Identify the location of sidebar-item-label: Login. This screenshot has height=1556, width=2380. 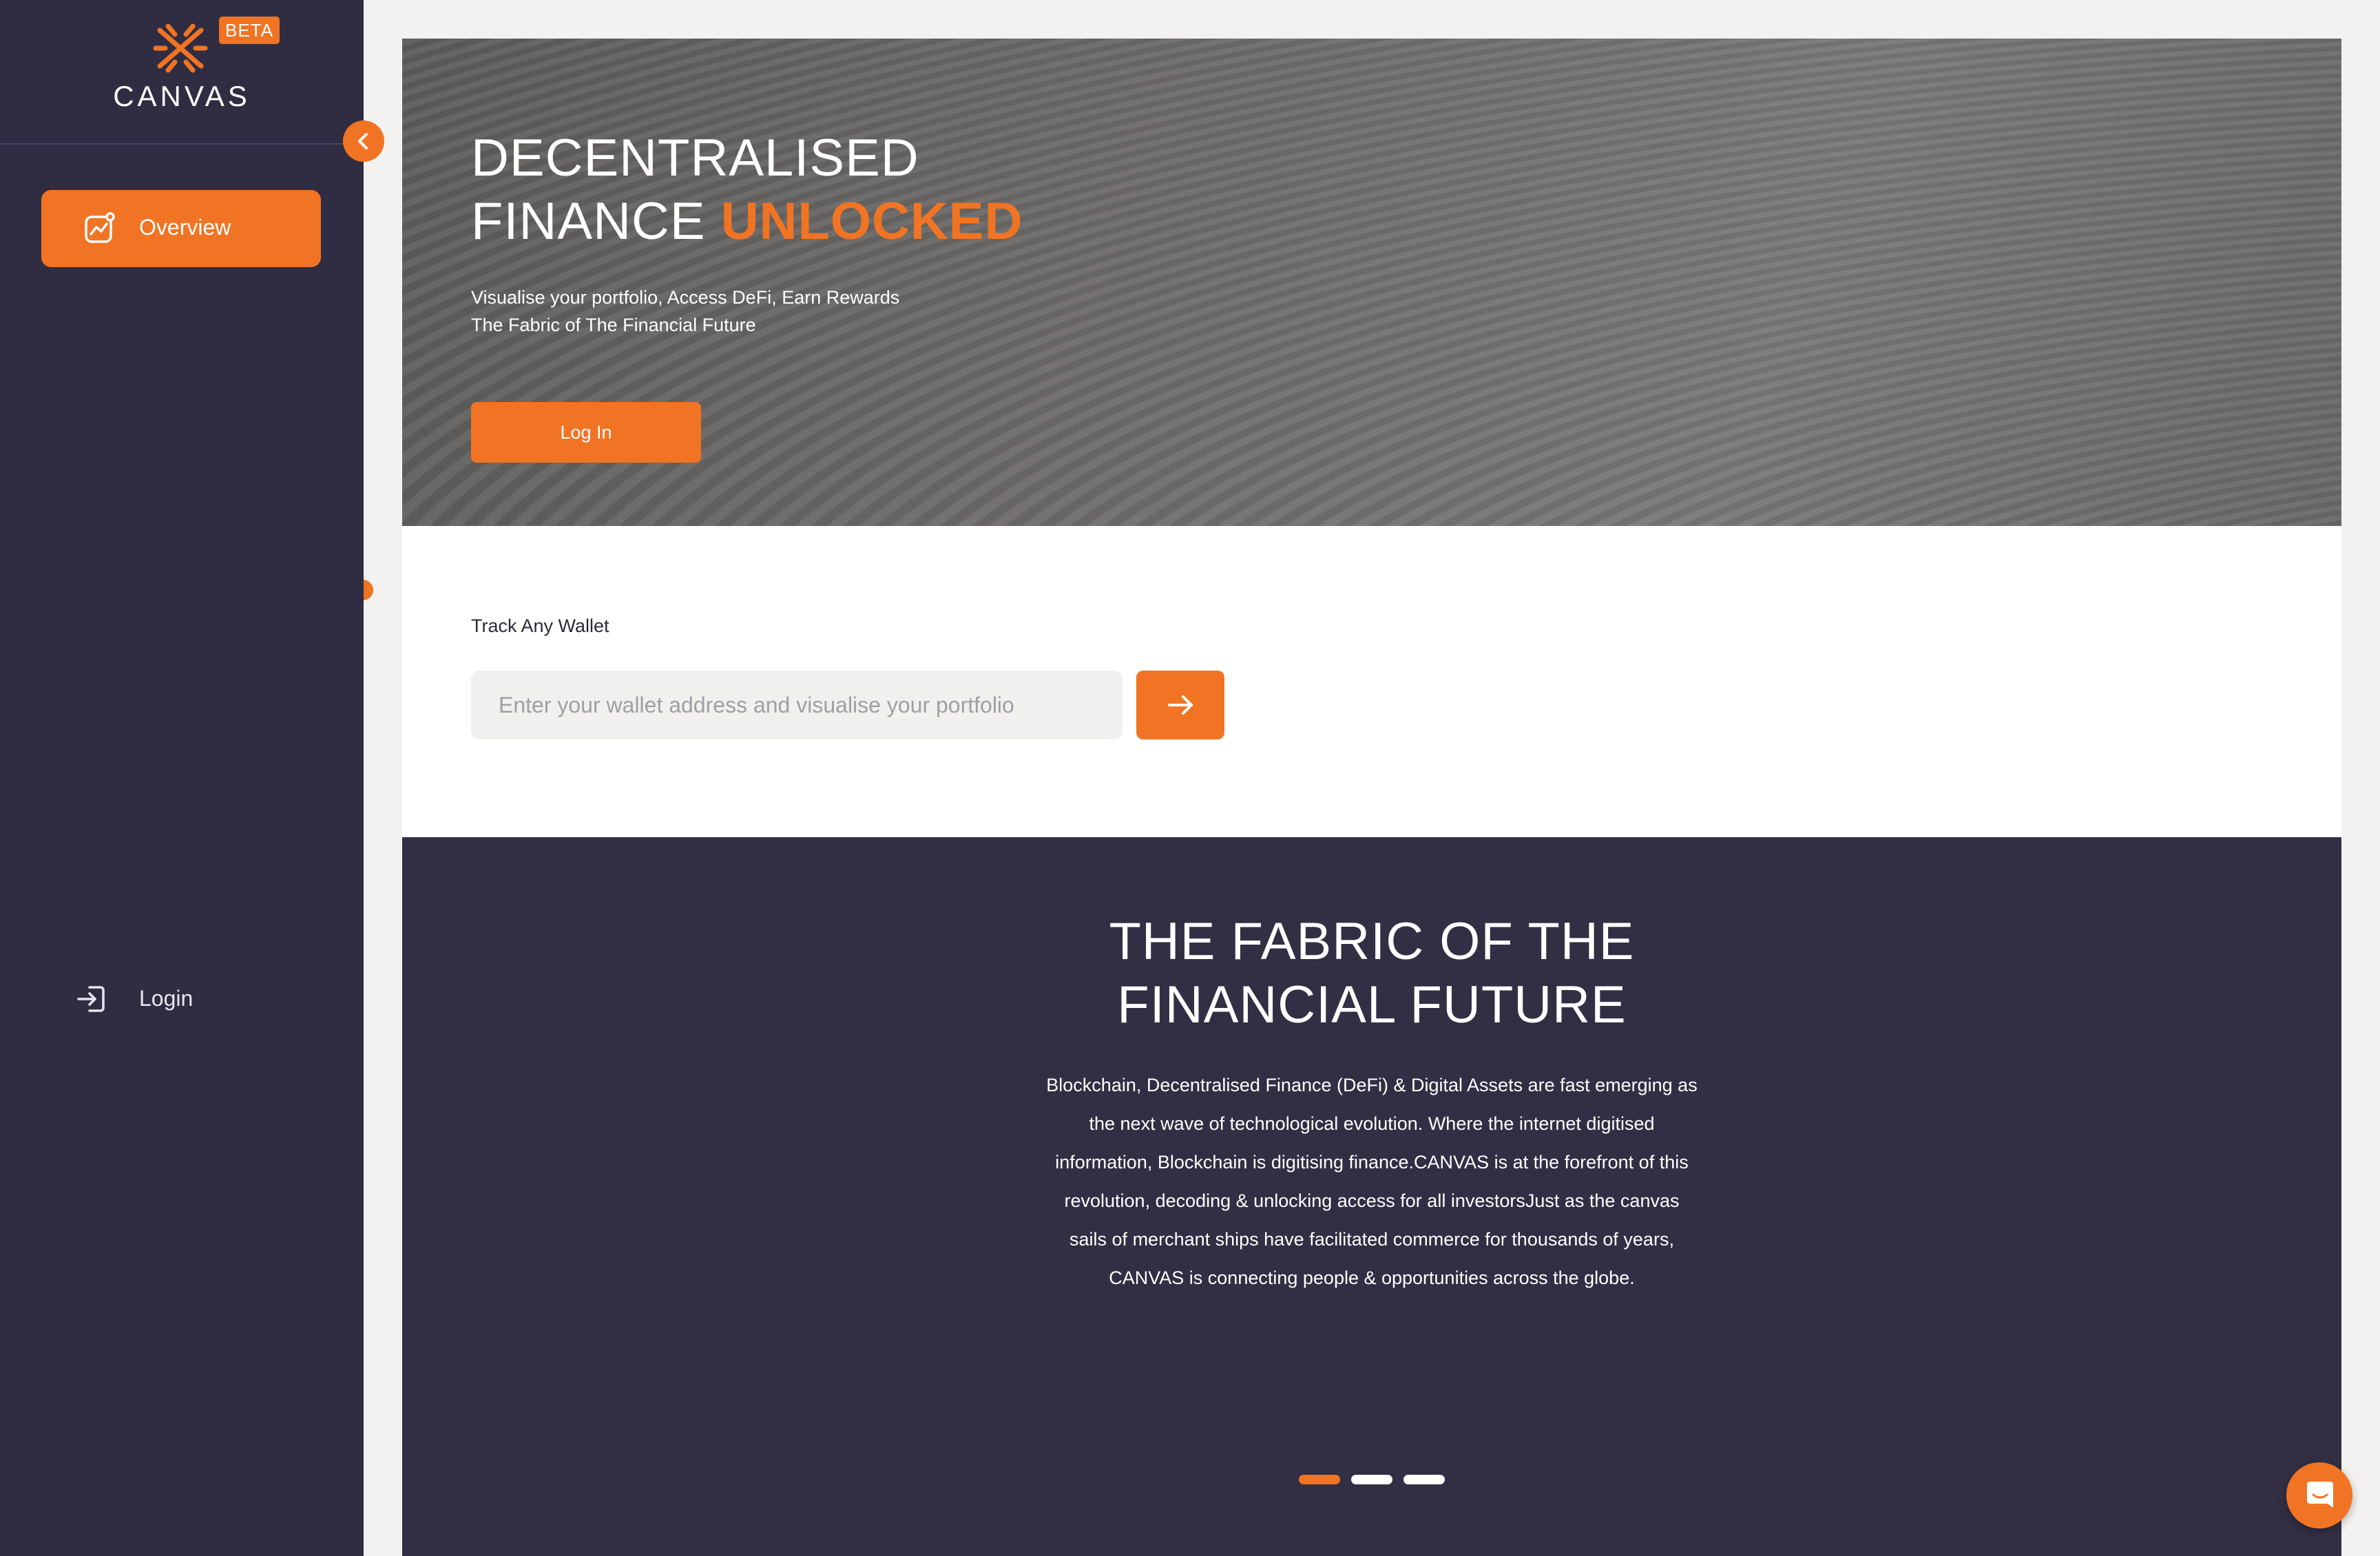
(166, 999).